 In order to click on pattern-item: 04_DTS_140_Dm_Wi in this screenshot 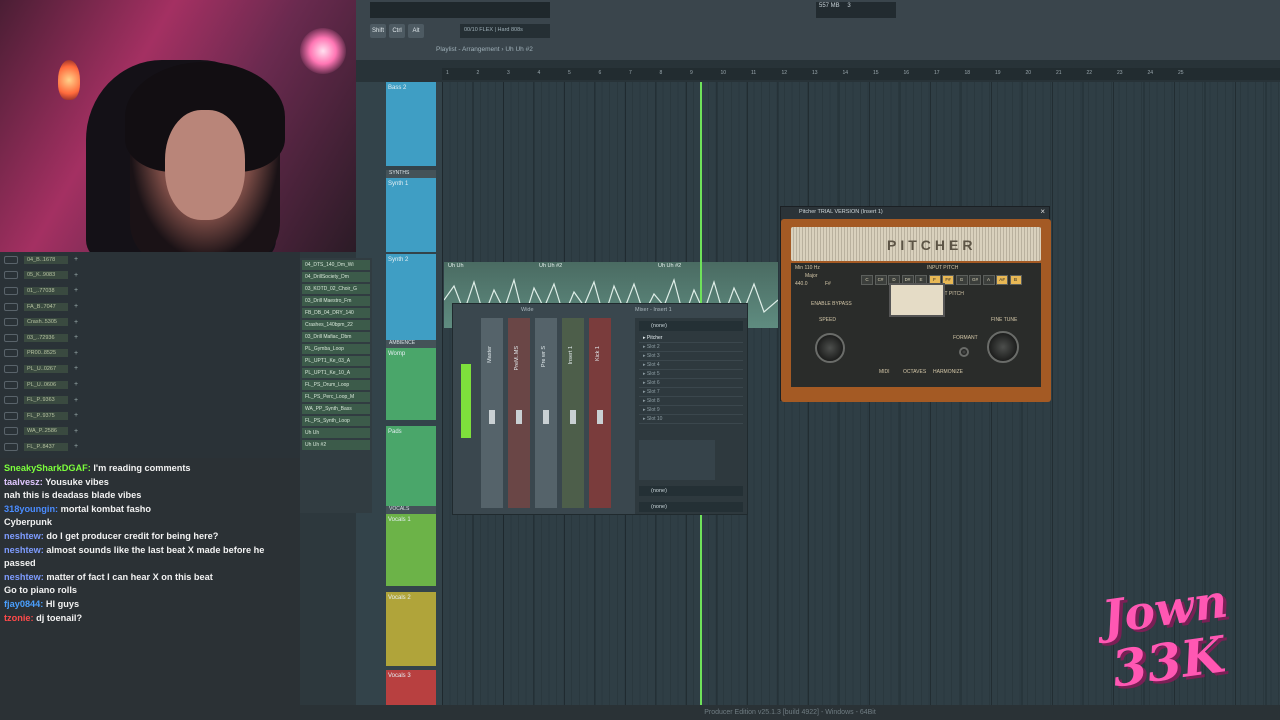, I will do `click(336, 265)`.